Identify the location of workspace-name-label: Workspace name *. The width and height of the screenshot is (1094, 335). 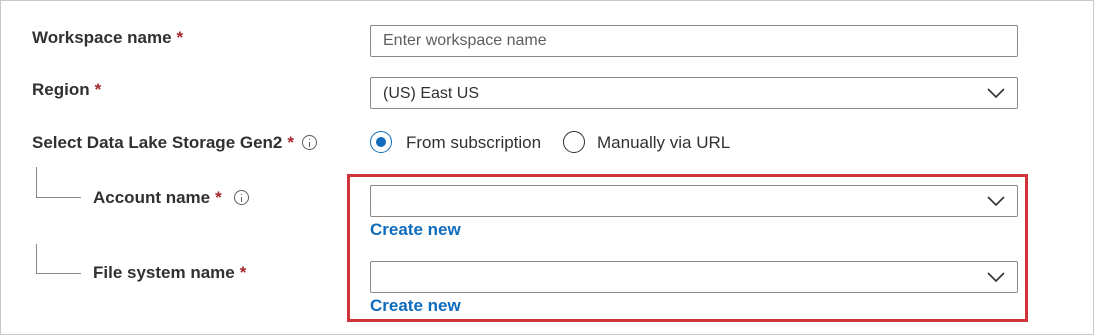
(107, 38).